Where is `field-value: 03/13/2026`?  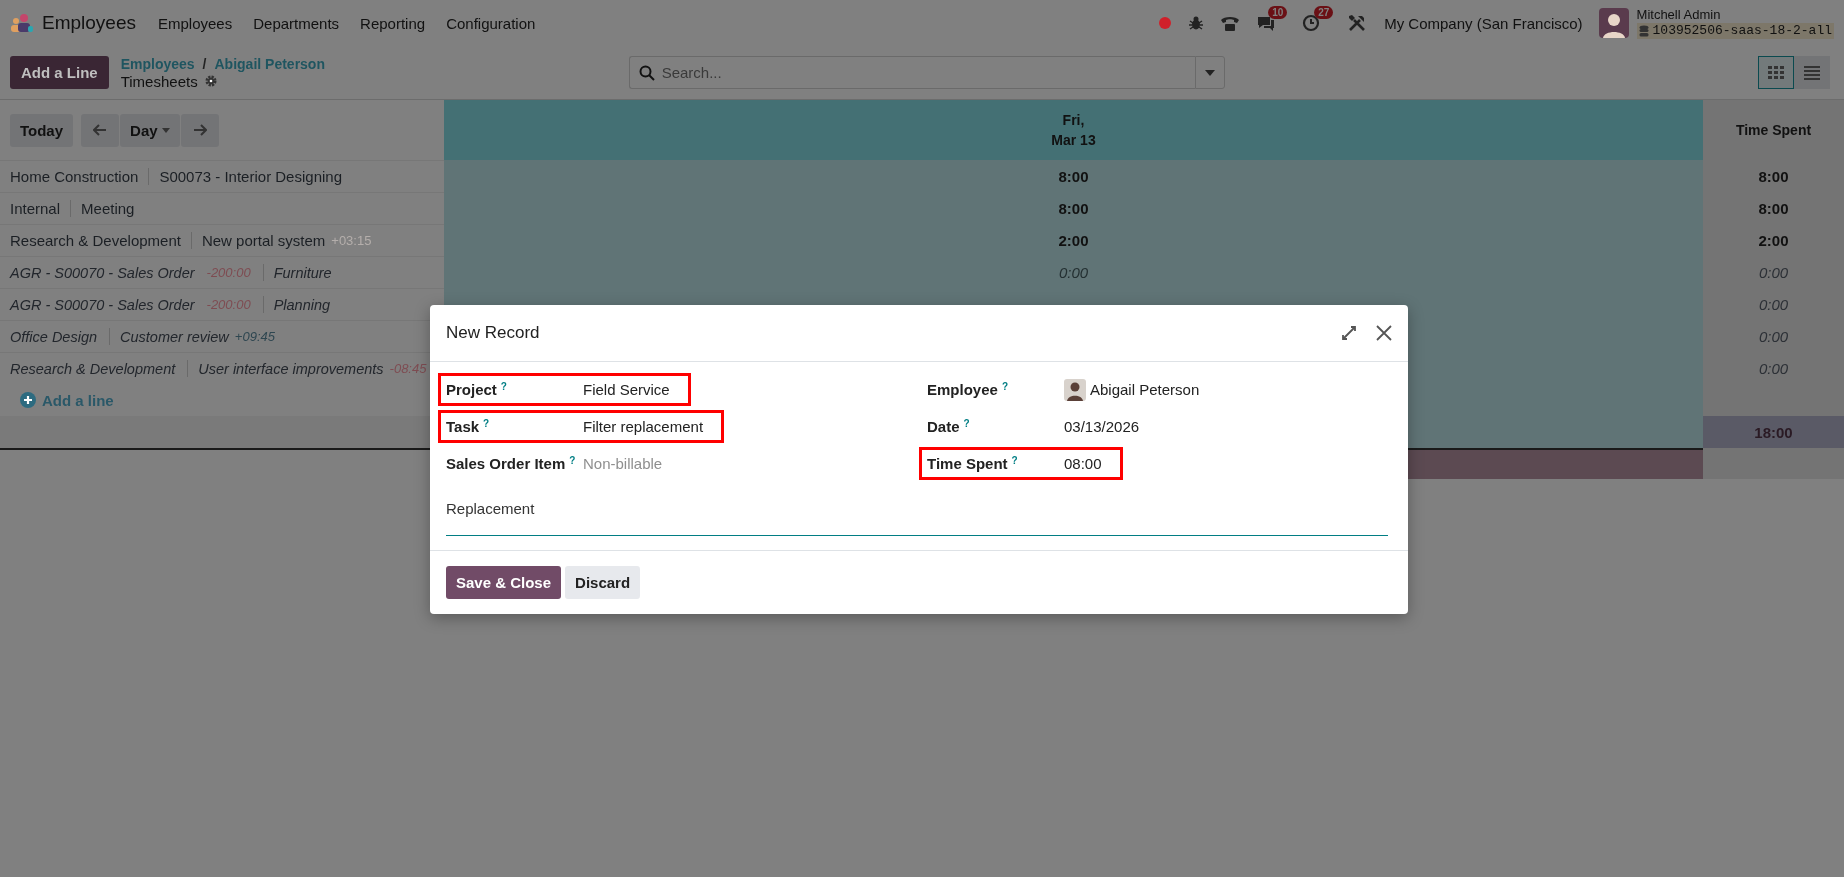
field-value: 03/13/2026 is located at coordinates (1102, 426).